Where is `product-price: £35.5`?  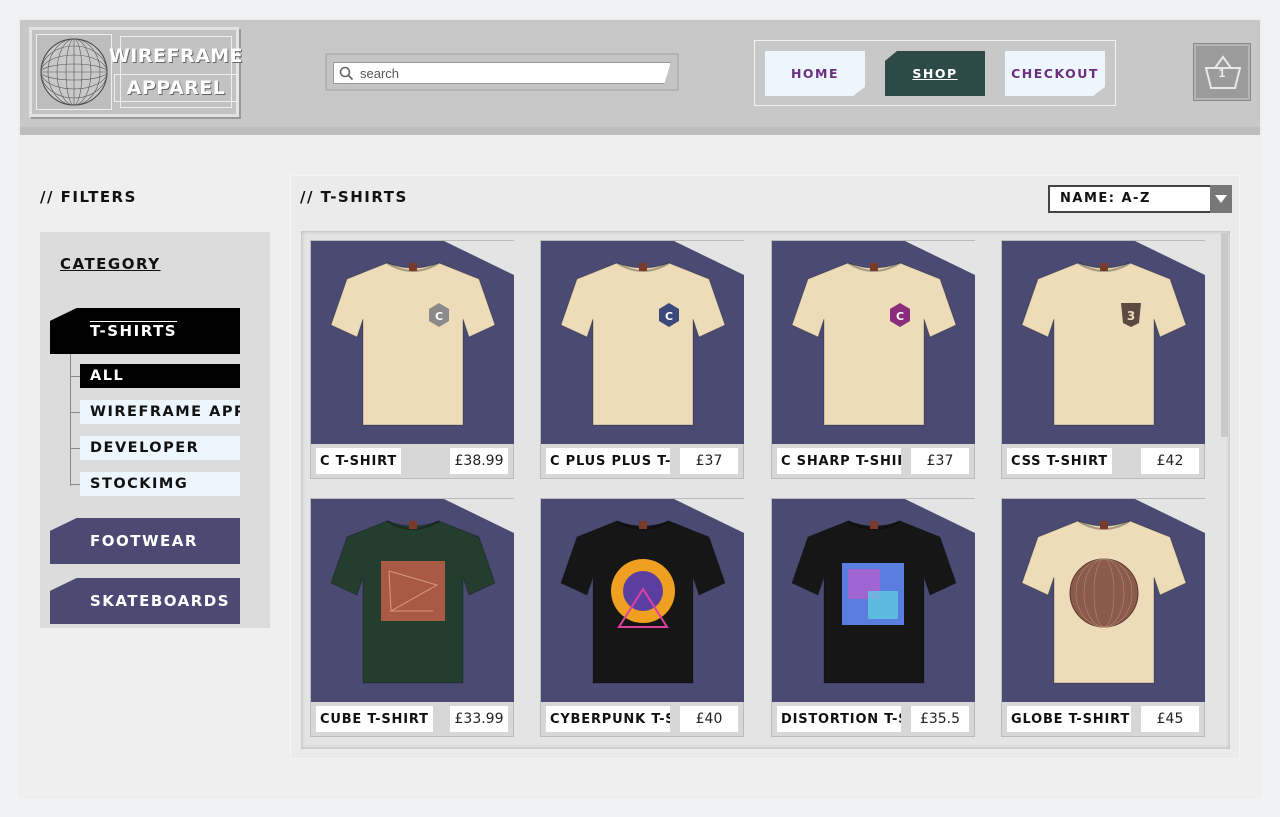 product-price: £35.5 is located at coordinates (940, 719).